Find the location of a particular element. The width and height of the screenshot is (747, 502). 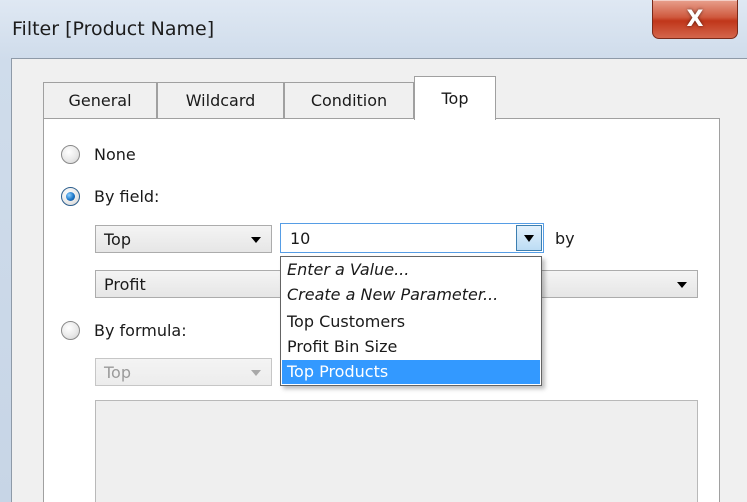

tab-top-label: Top is located at coordinates (455, 98).